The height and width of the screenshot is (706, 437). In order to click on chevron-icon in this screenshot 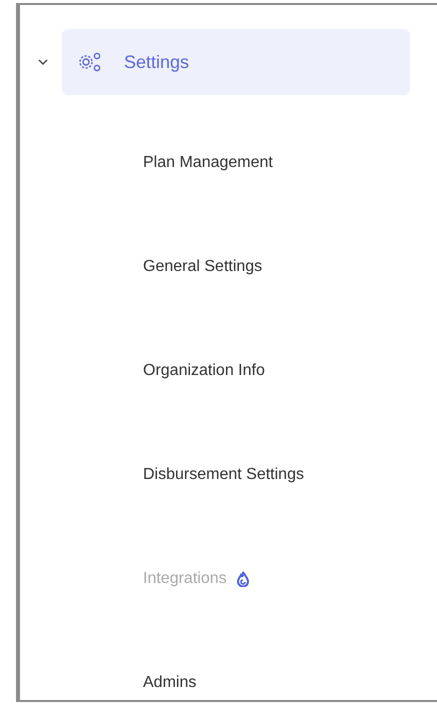, I will do `click(43, 62)`.